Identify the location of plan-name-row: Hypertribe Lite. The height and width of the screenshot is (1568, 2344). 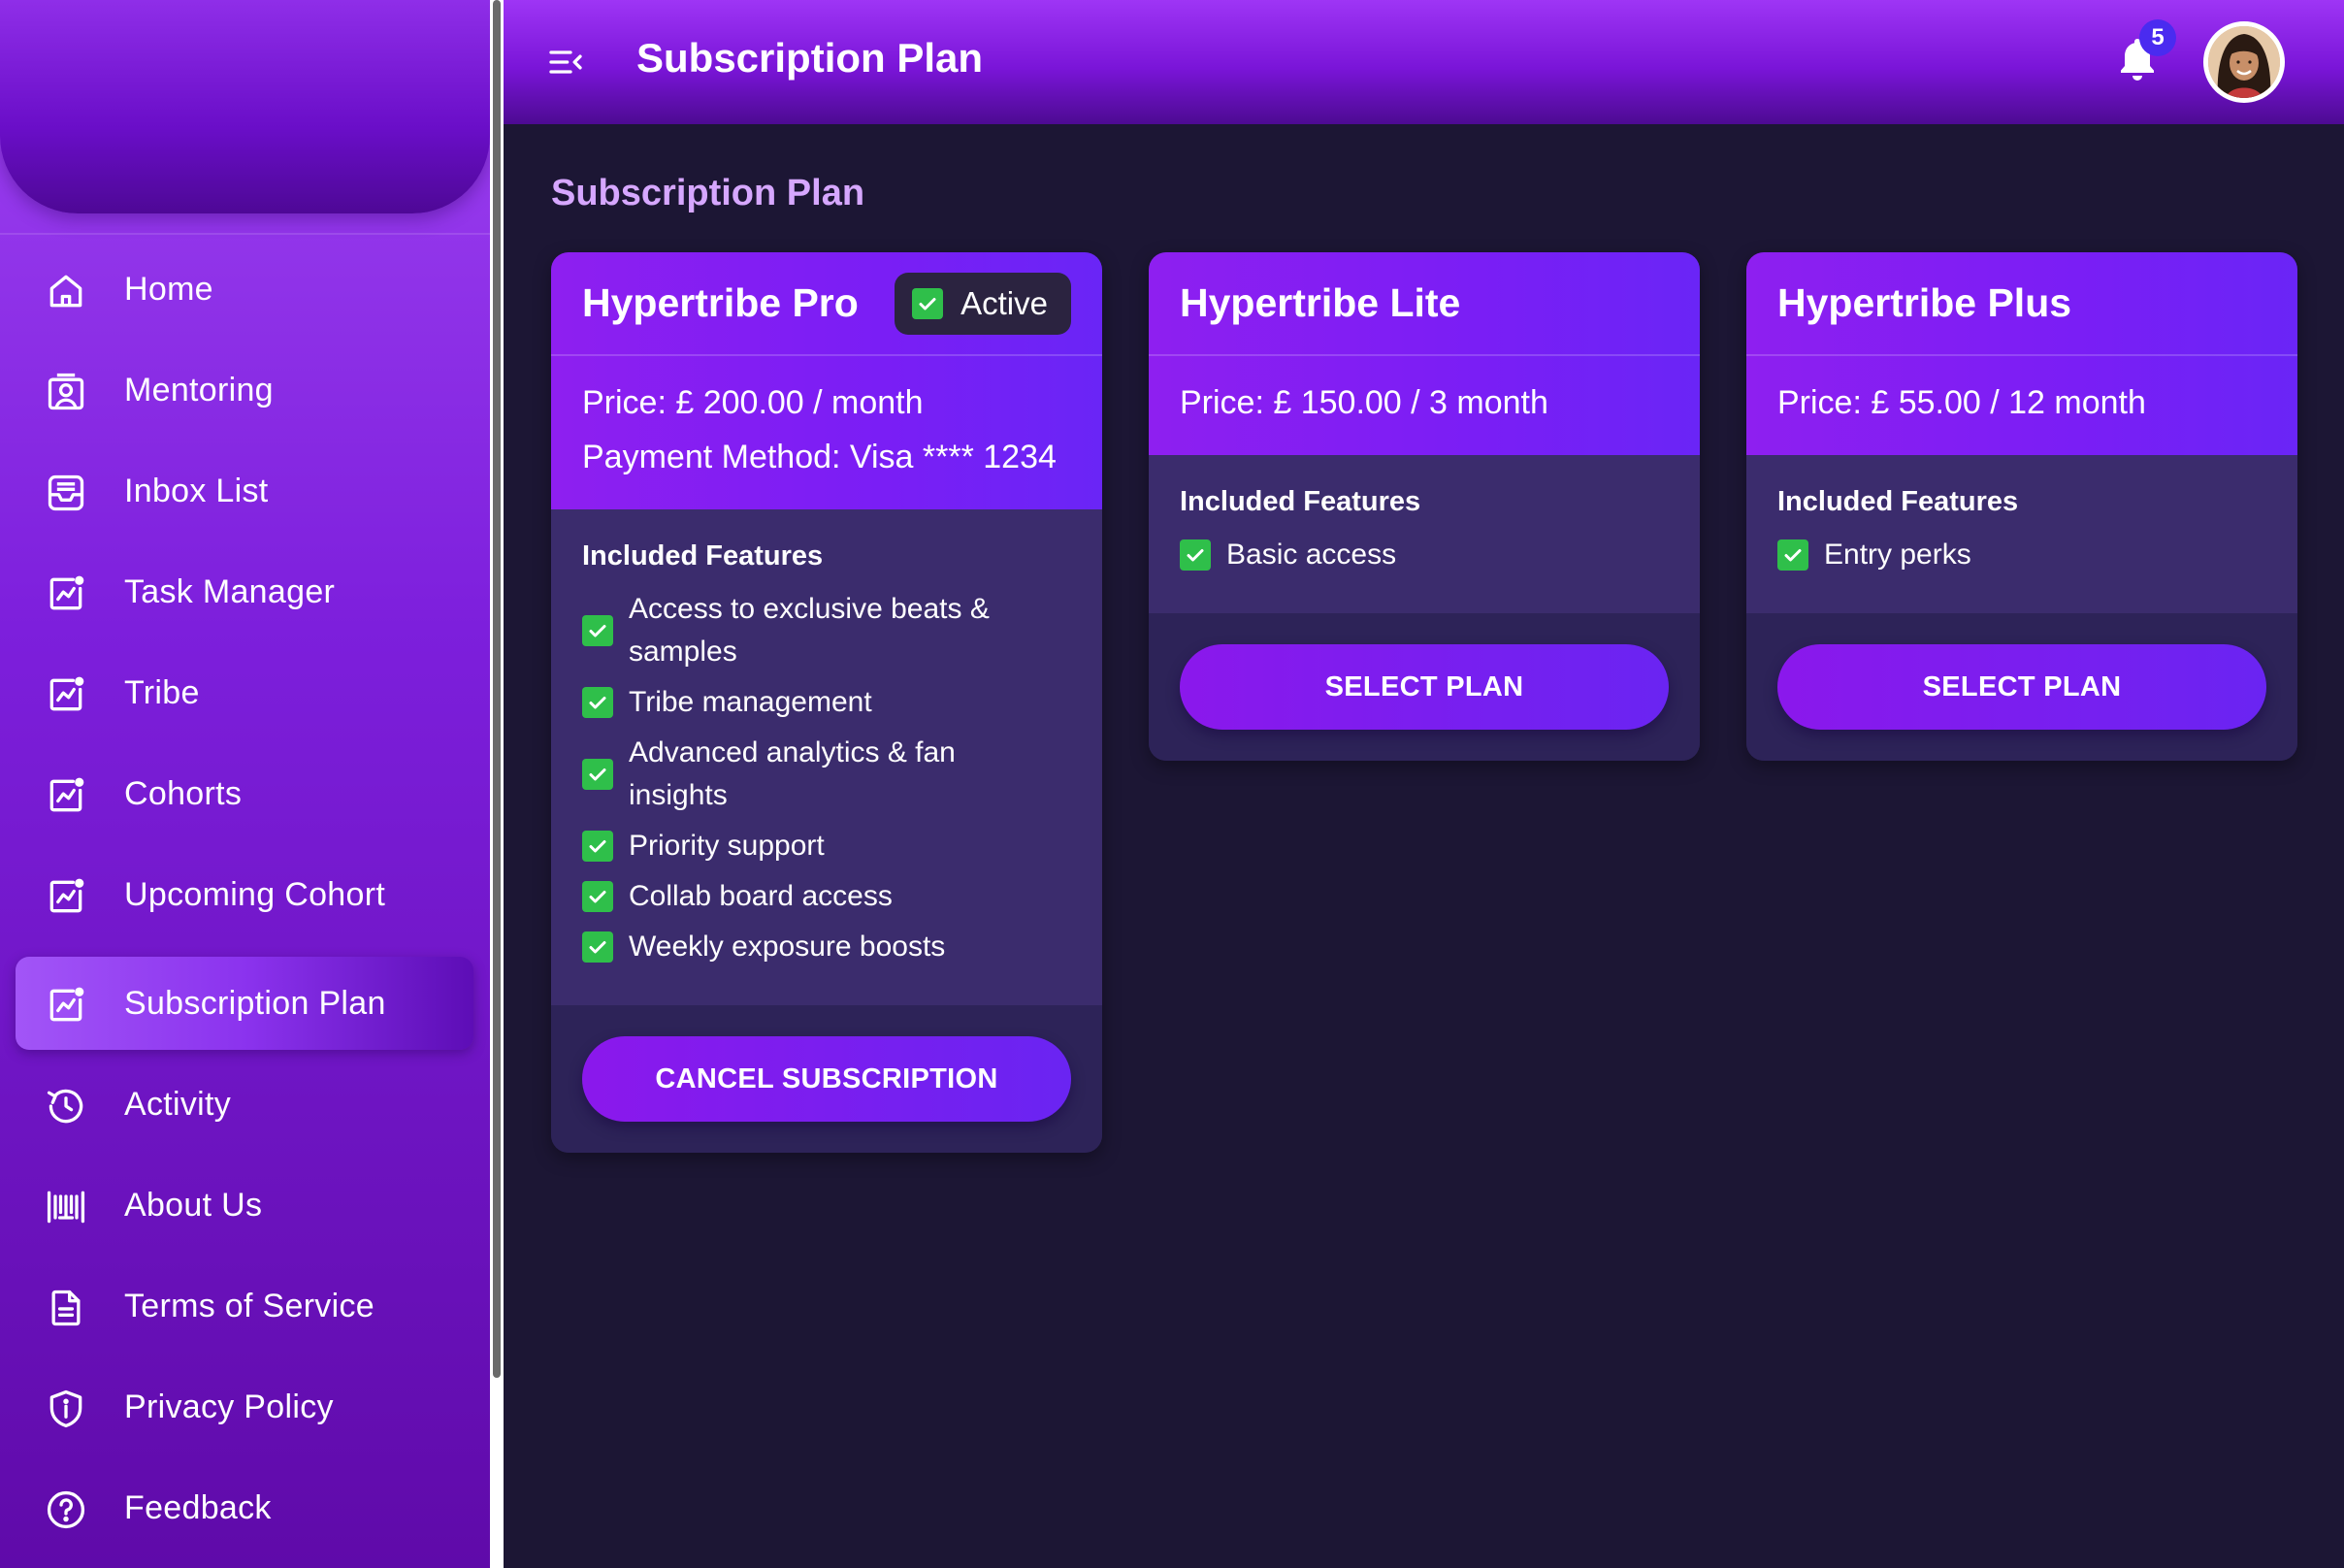
(1424, 304).